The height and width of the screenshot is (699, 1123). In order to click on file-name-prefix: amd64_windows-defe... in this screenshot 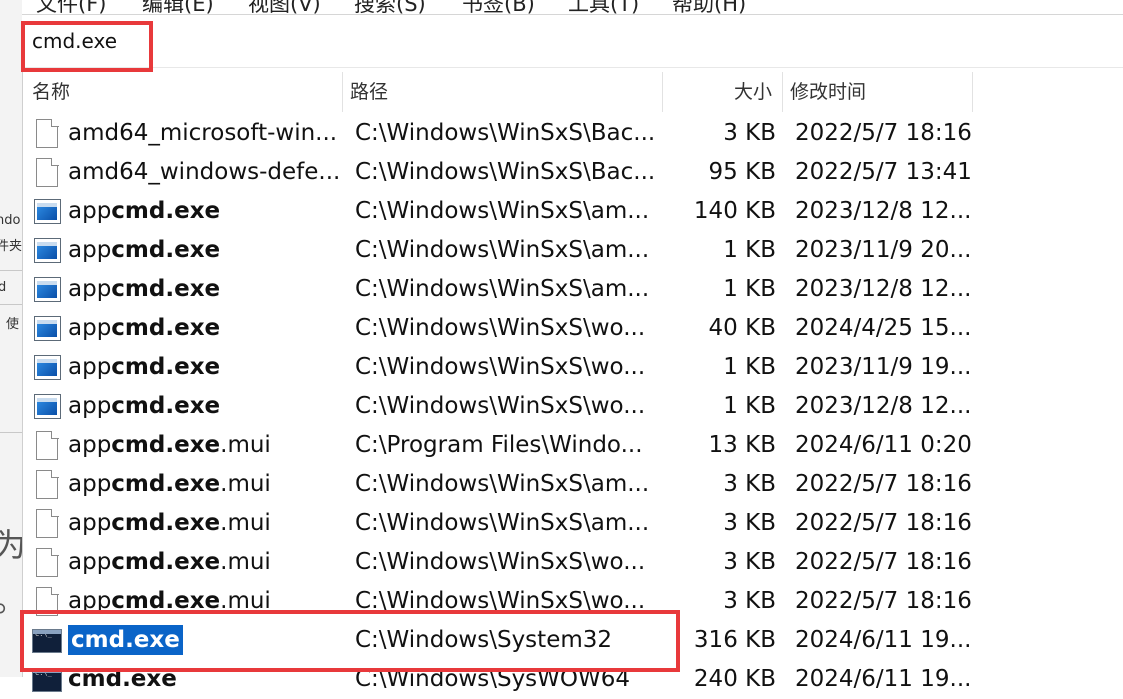, I will do `click(204, 172)`.